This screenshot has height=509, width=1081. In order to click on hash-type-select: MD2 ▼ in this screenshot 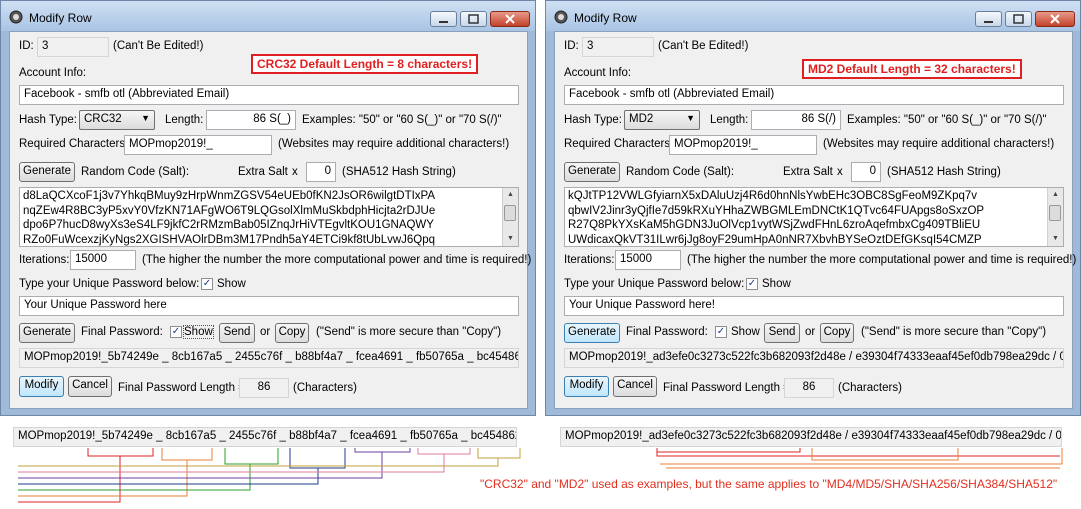, I will do `click(662, 120)`.